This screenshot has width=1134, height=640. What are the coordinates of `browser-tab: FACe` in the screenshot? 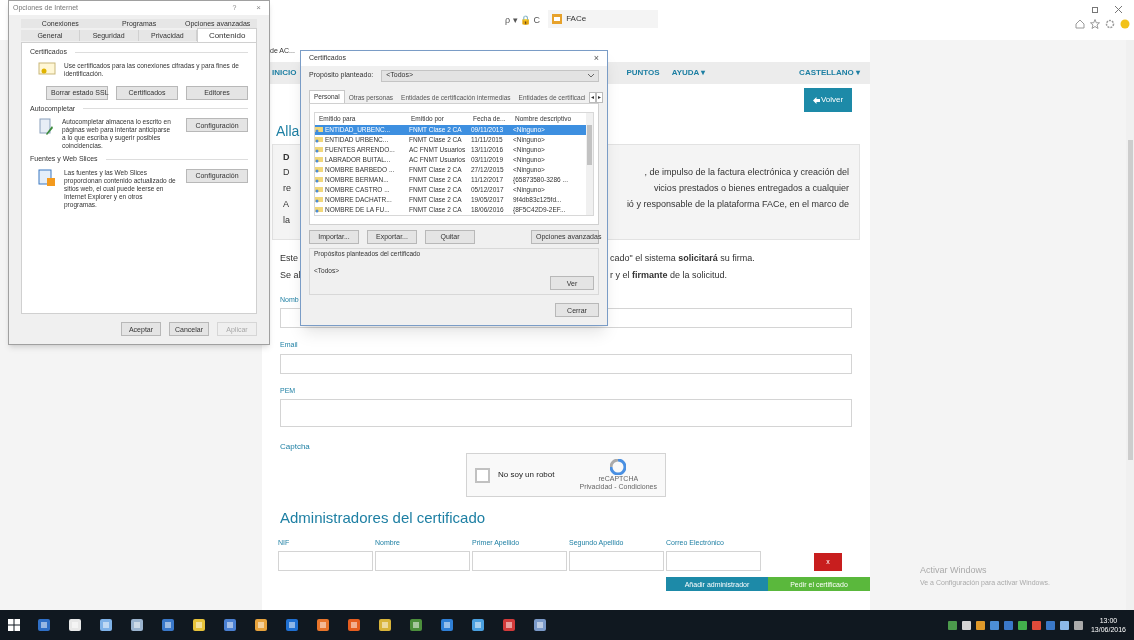 It's located at (603, 19).